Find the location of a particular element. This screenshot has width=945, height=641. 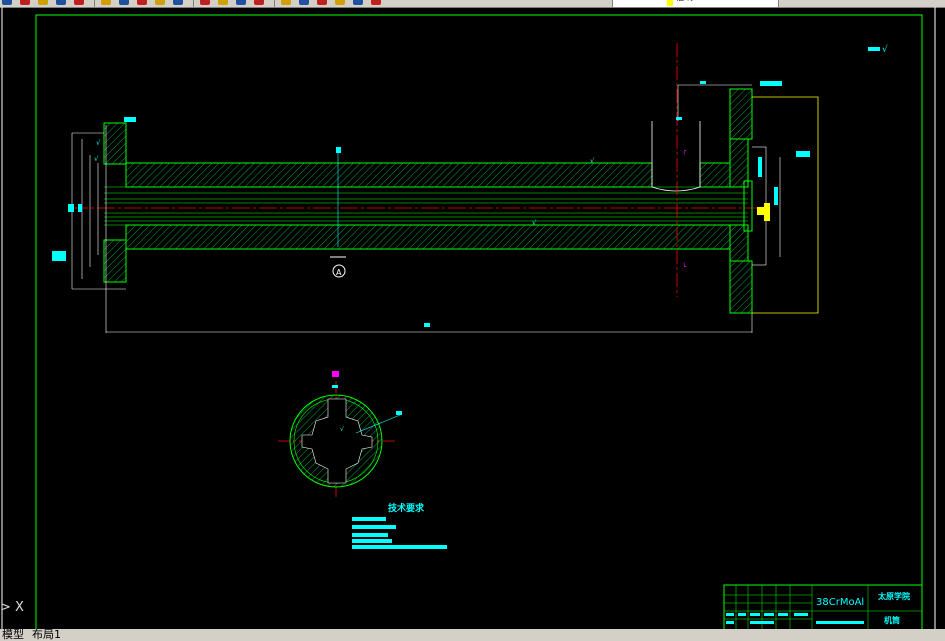

layer-button is located at coordinates (376, 3).